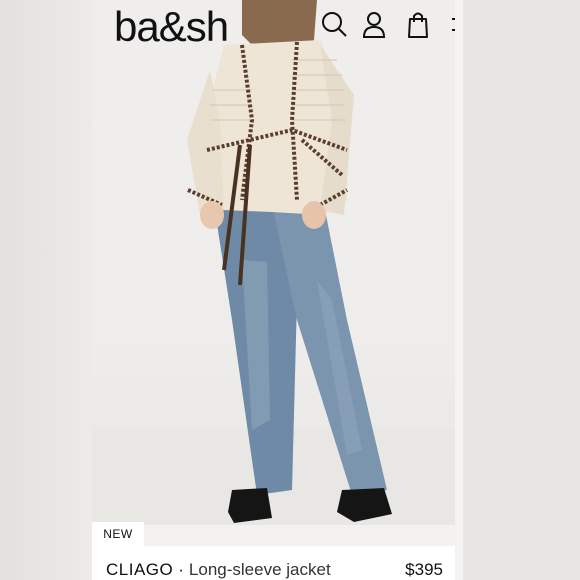  I want to click on hand-left, so click(212, 215).